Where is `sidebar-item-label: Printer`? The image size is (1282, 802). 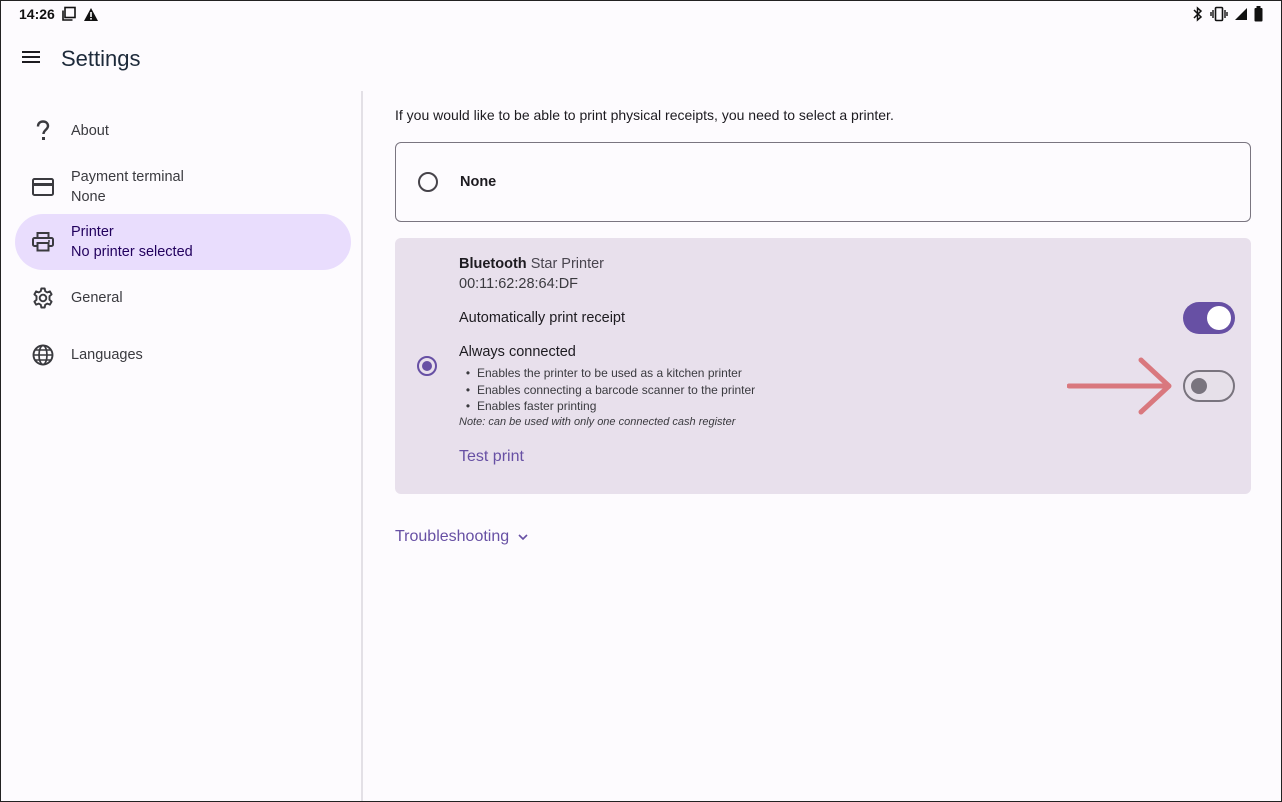
sidebar-item-label: Printer is located at coordinates (92, 232).